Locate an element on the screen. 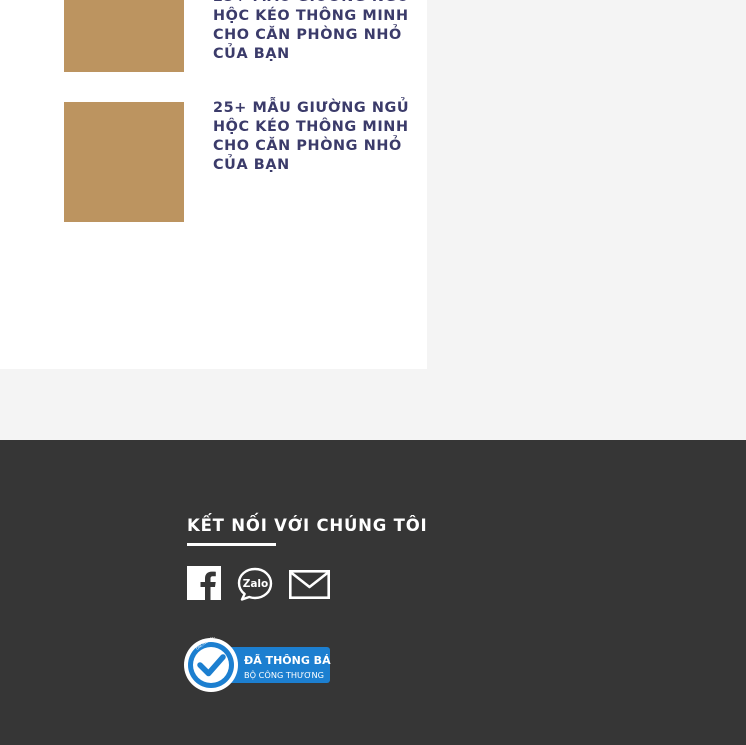 The image size is (746, 745). mail-icon is located at coordinates (309, 584).